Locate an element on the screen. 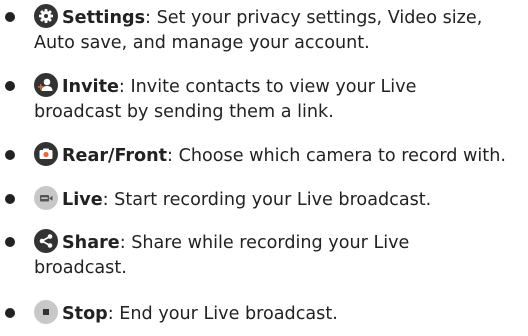  gear-icon is located at coordinates (46, 16).